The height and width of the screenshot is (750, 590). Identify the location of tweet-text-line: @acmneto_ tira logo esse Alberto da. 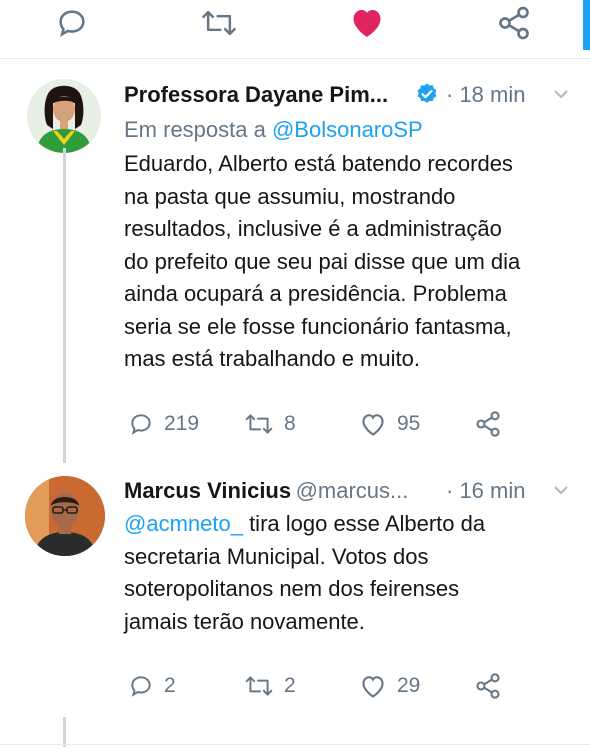
(351, 524).